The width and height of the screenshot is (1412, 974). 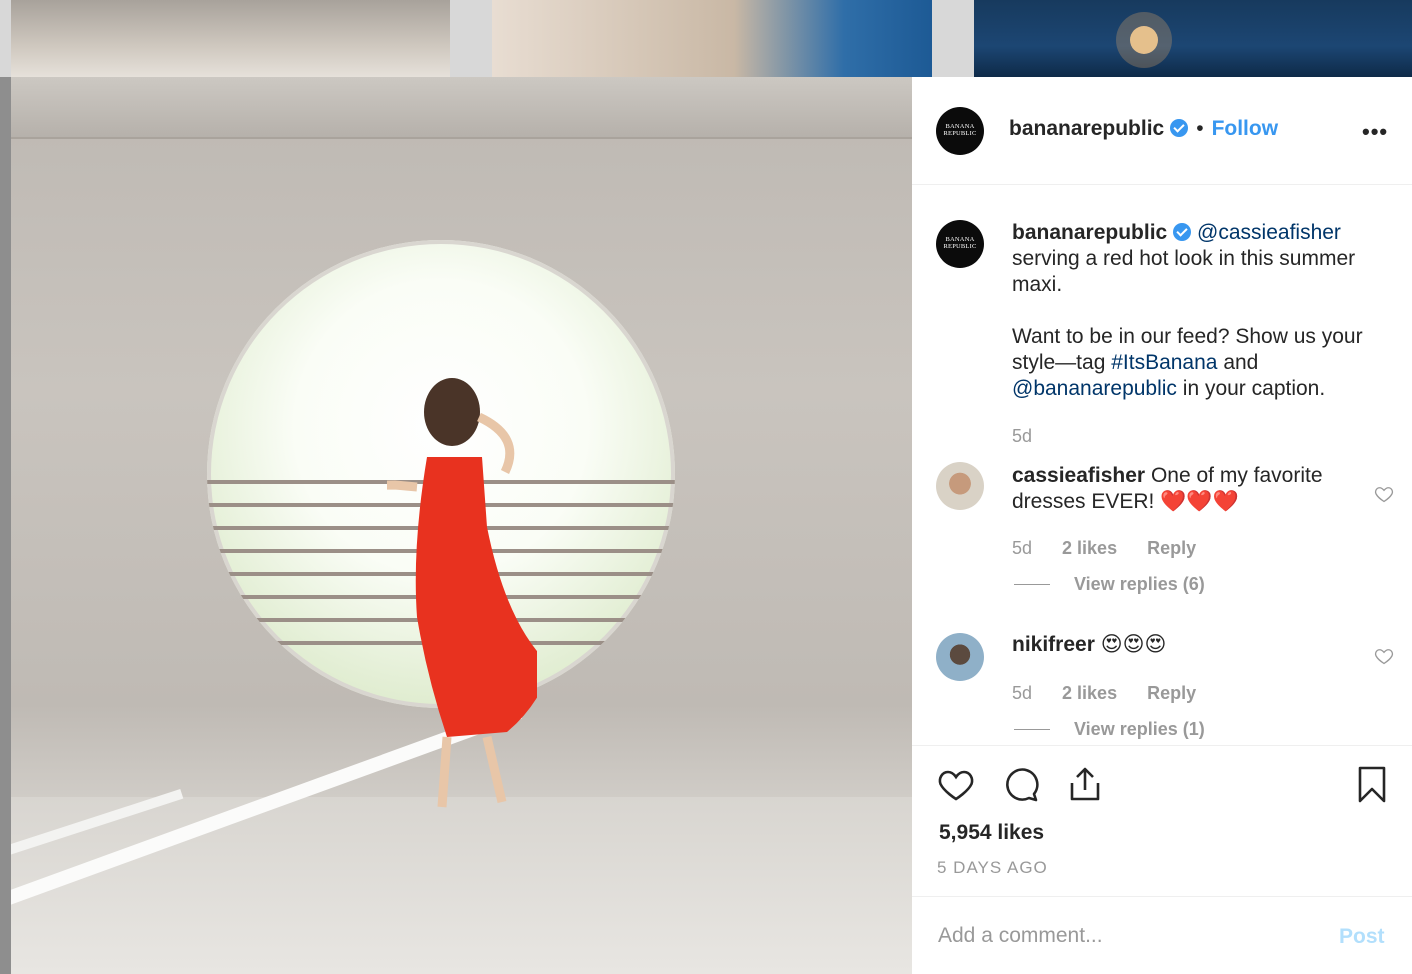 I want to click on save-bookmark-icon, so click(x=1372, y=785).